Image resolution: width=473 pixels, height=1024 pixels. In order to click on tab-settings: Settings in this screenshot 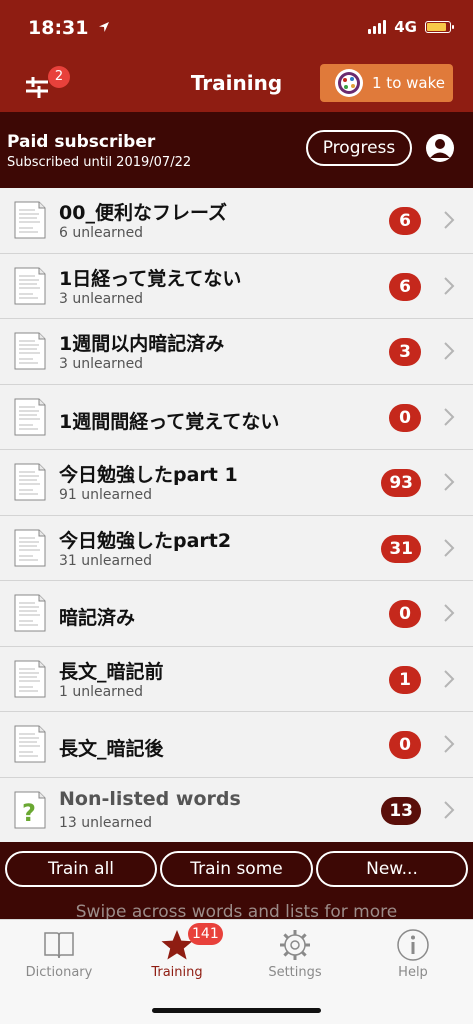, I will do `click(295, 955)`.